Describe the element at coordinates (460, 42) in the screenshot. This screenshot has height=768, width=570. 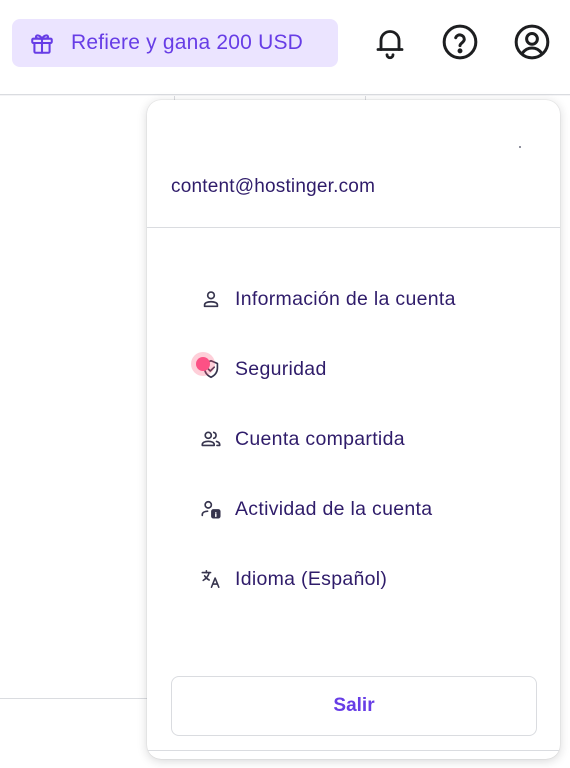
I see `help-icon` at that location.